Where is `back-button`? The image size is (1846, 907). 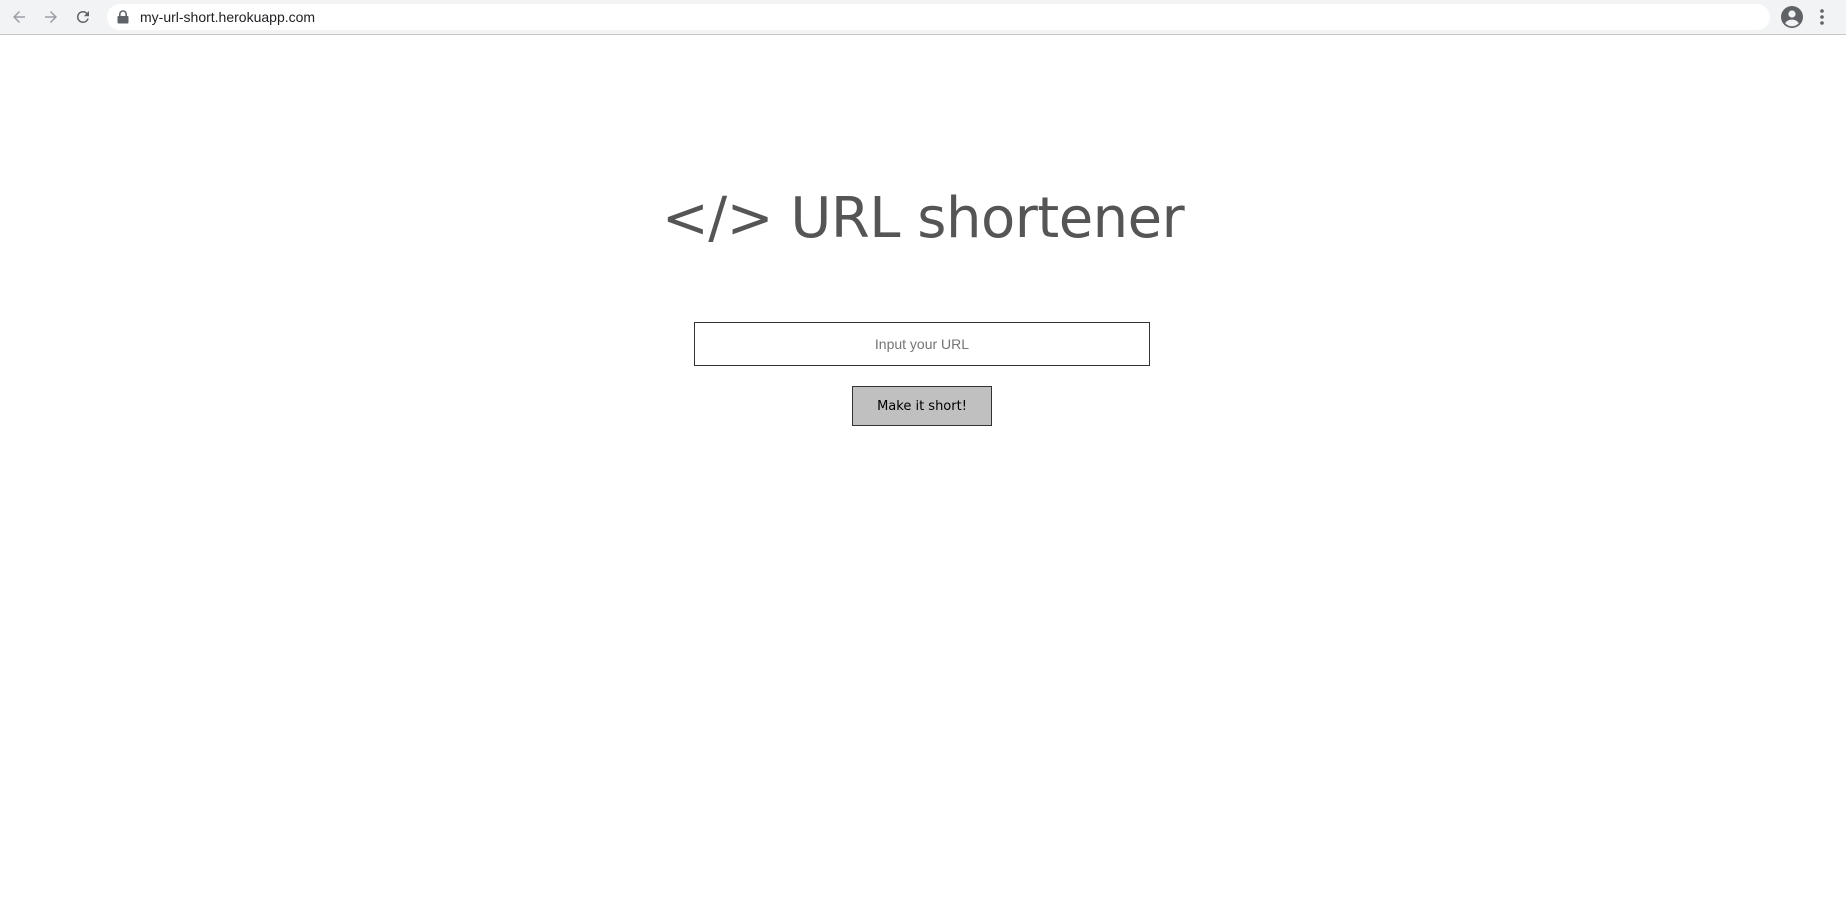
back-button is located at coordinates (19, 17).